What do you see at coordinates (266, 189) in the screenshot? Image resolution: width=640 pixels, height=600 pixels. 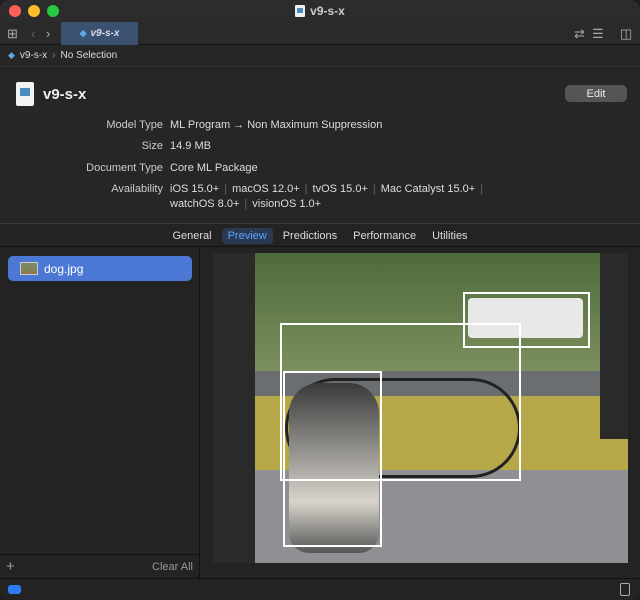 I see `availability-macos: macOS 12.0+` at bounding box center [266, 189].